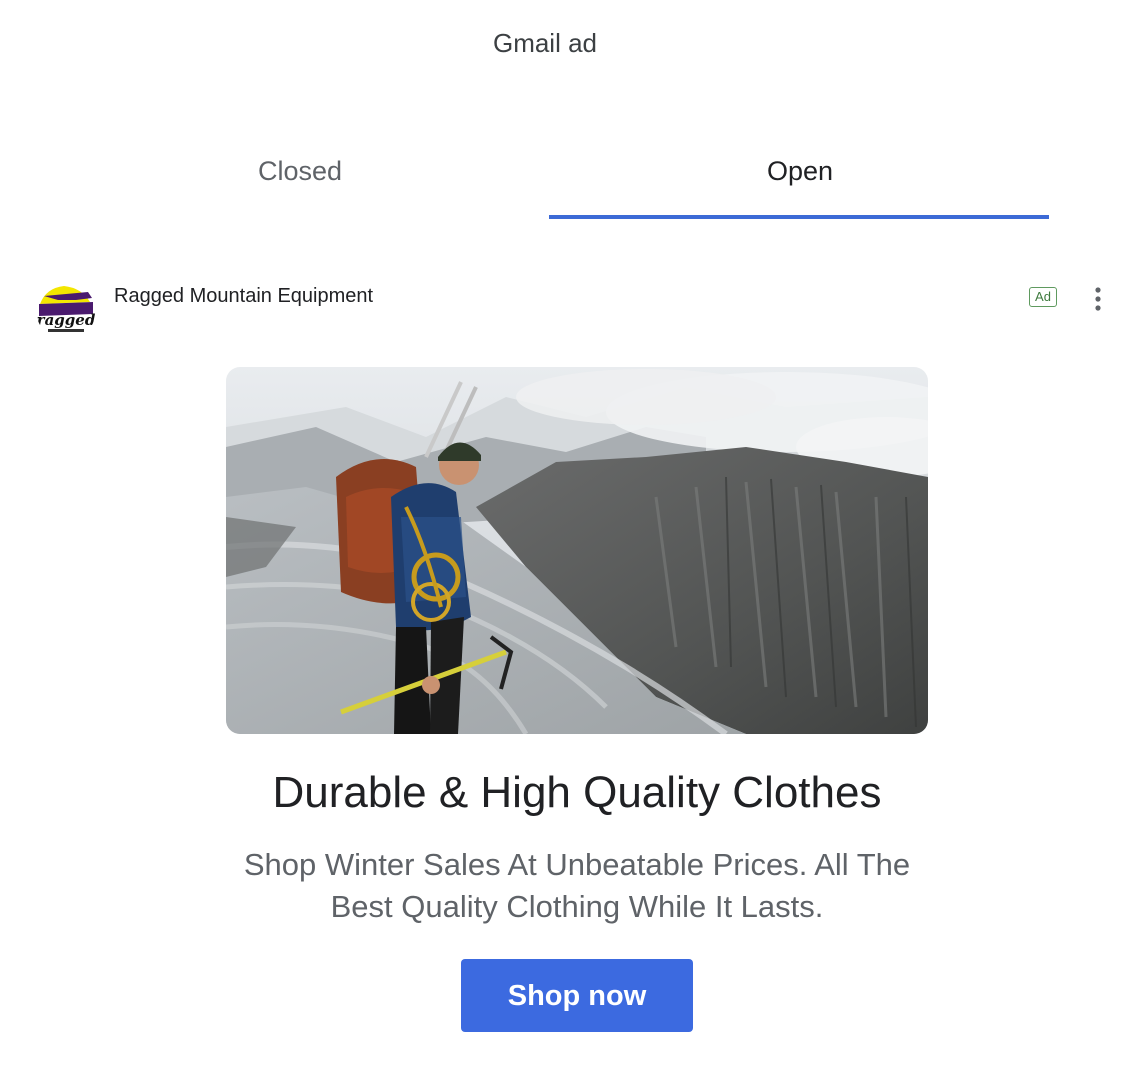  What do you see at coordinates (66, 310) in the screenshot?
I see `advertiser-logo: ragged` at bounding box center [66, 310].